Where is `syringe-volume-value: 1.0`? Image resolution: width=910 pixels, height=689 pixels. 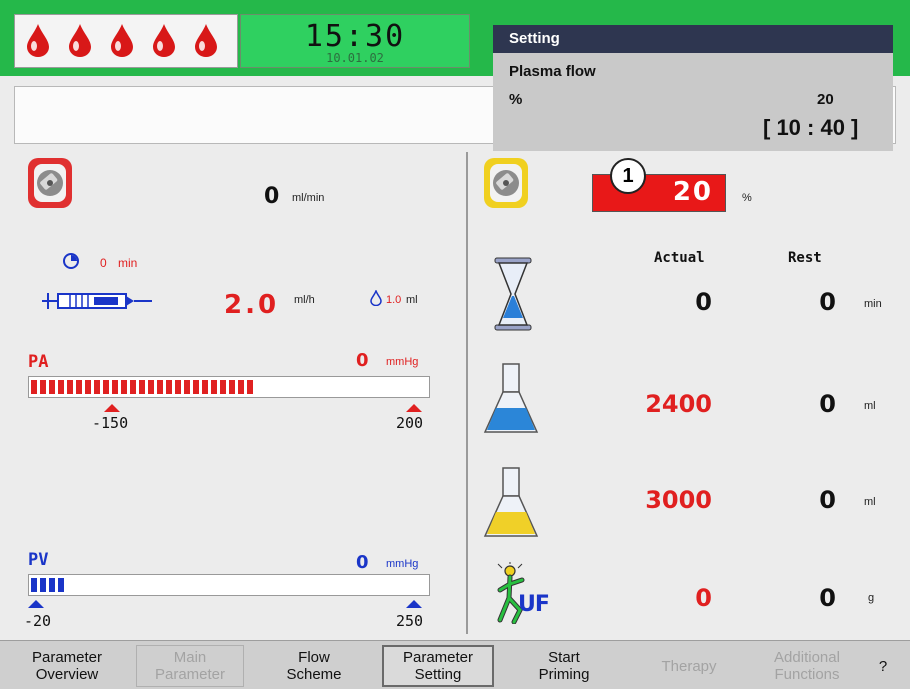 syringe-volume-value: 1.0 is located at coordinates (394, 300).